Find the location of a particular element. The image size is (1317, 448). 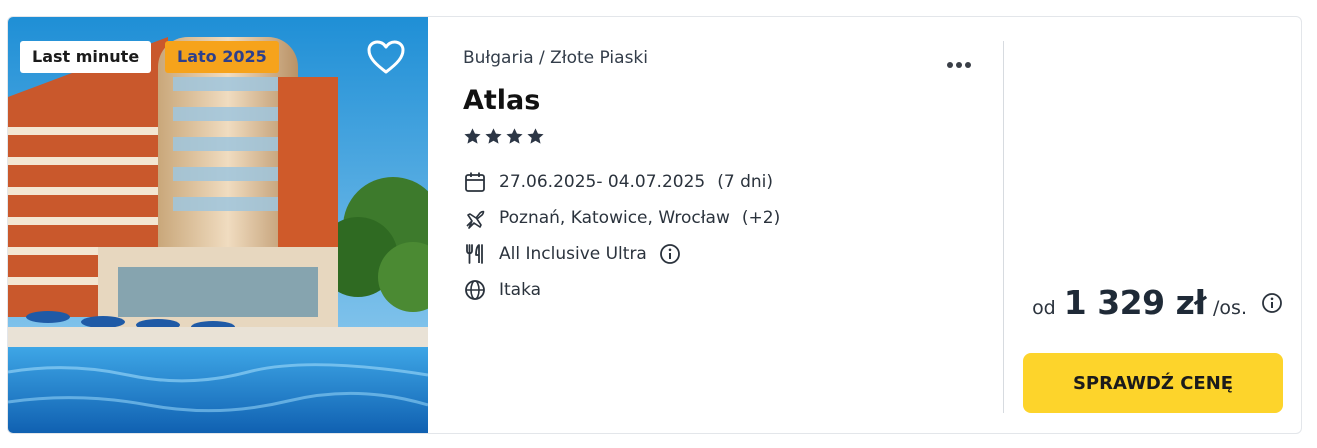

price-prefix: od is located at coordinates (1044, 308).